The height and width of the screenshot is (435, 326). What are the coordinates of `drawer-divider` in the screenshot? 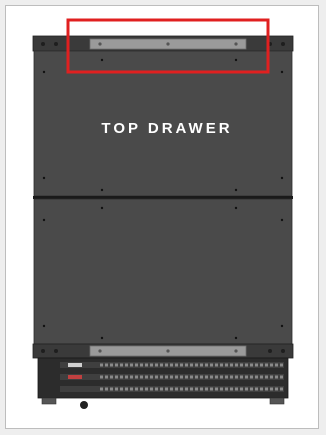 It's located at (163, 197).